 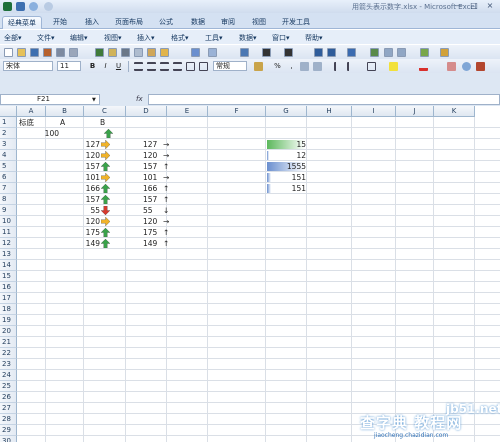 What do you see at coordinates (338, 66) in the screenshot?
I see `decrease-indent-icon` at bounding box center [338, 66].